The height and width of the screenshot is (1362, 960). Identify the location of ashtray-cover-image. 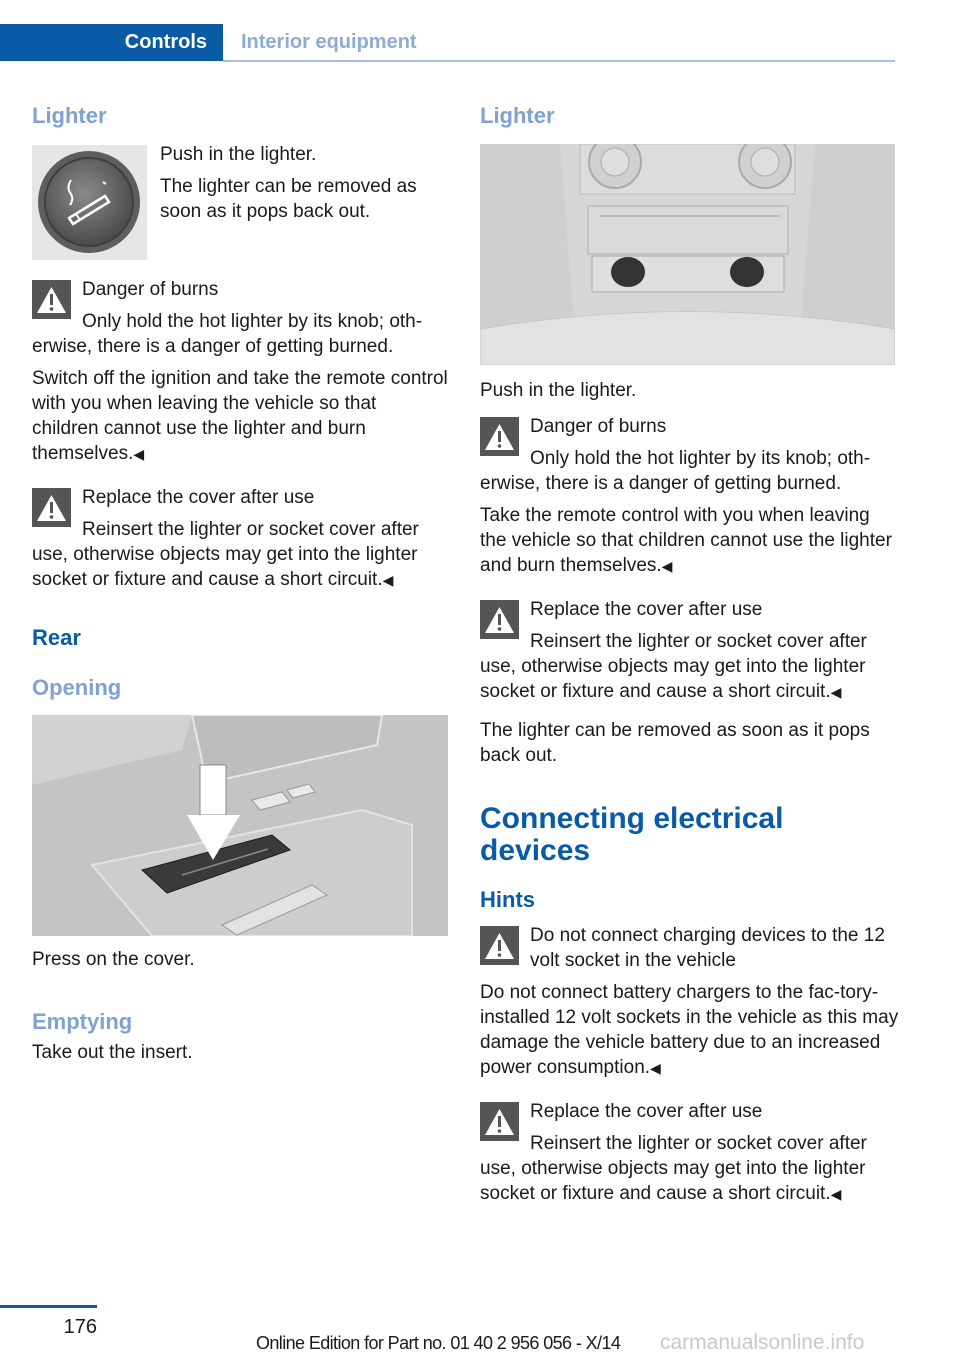
(240, 825).